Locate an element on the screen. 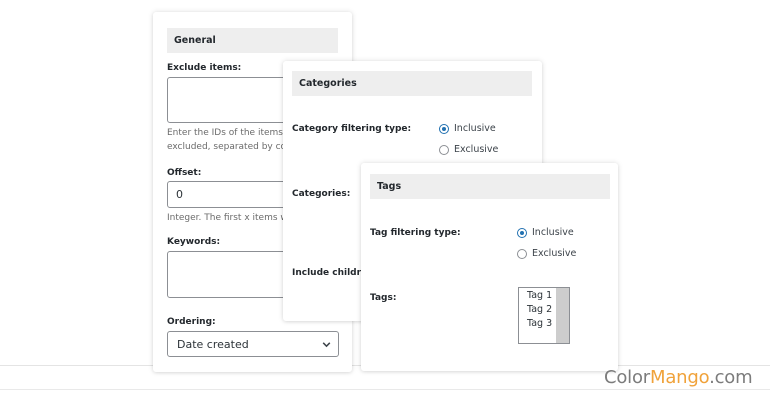  tag-radio-inclusive: Inclusive is located at coordinates (545, 232).